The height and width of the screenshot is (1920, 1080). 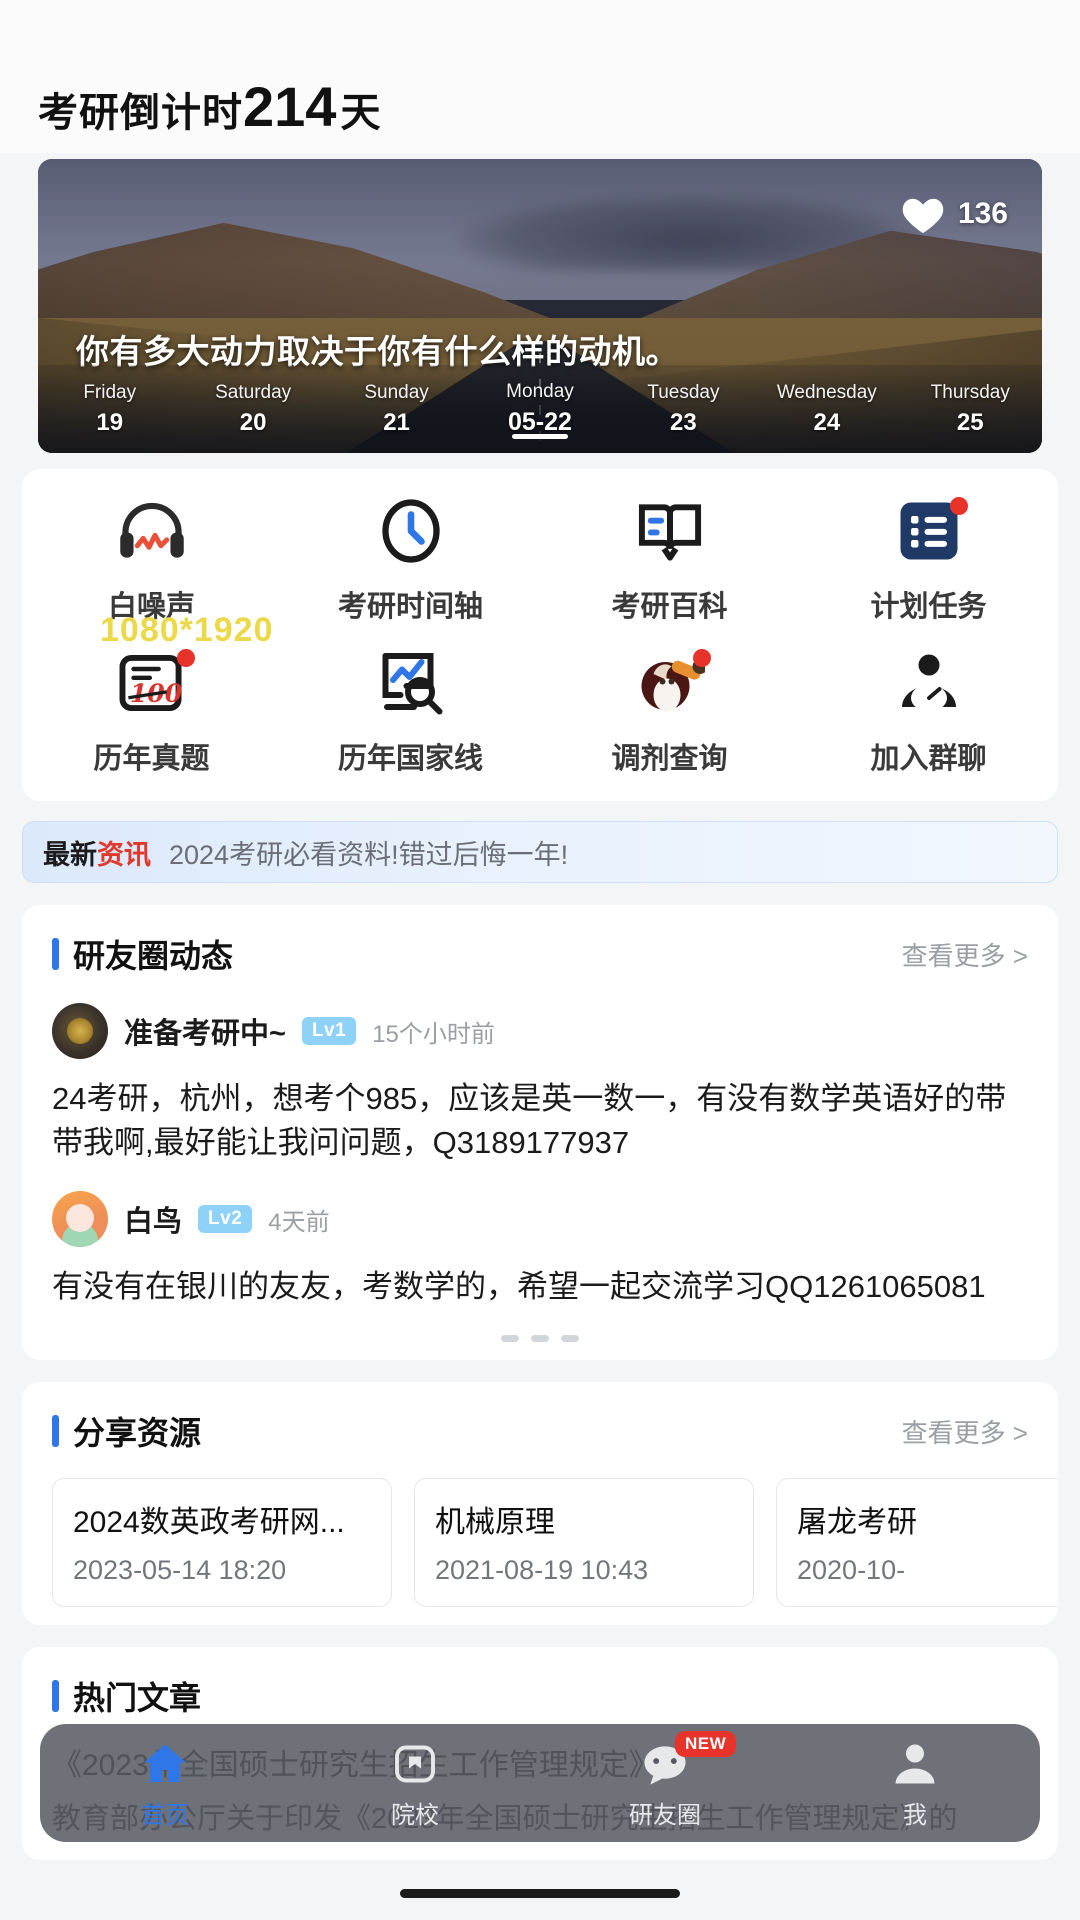 What do you see at coordinates (70, 854) in the screenshot?
I see `news-badge-part1: 最新` at bounding box center [70, 854].